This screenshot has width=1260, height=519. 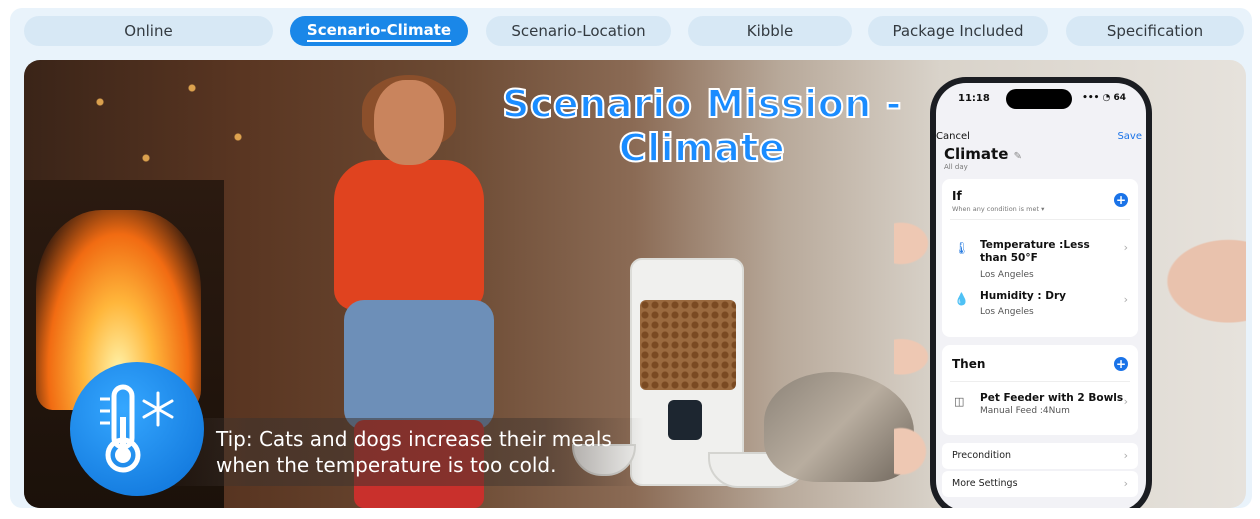 I want to click on tab-kibble: Kibble, so click(x=770, y=31).